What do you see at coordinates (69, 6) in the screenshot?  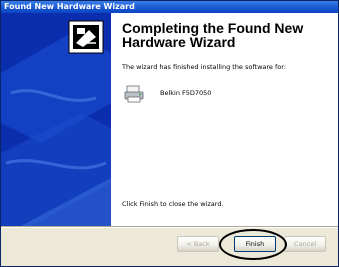 I see `window-title: Found New Hardware Wizard` at bounding box center [69, 6].